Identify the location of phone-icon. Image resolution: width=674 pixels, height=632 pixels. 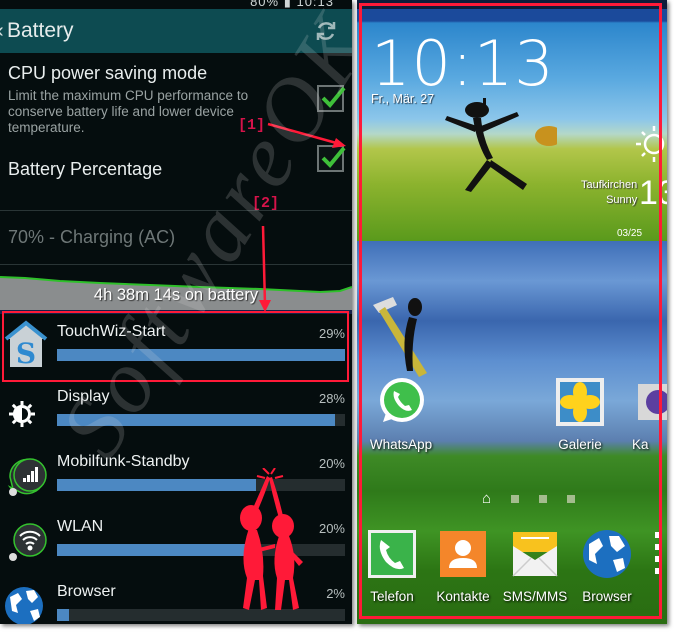
(392, 554).